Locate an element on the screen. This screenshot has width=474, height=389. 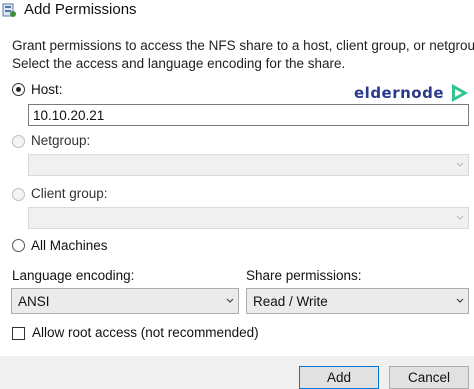
client-group-label: Client group: is located at coordinates (69, 193).